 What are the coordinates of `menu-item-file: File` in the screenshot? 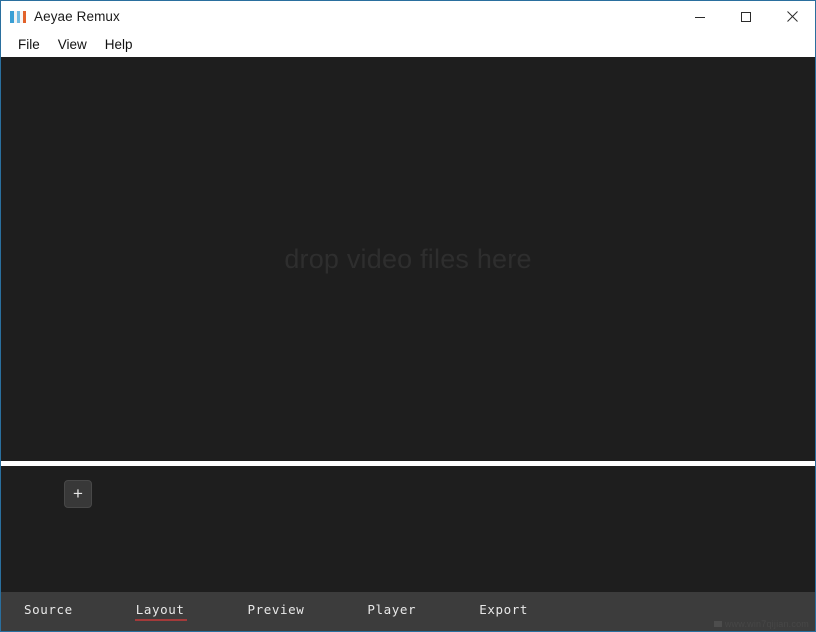 It's located at (29, 45).